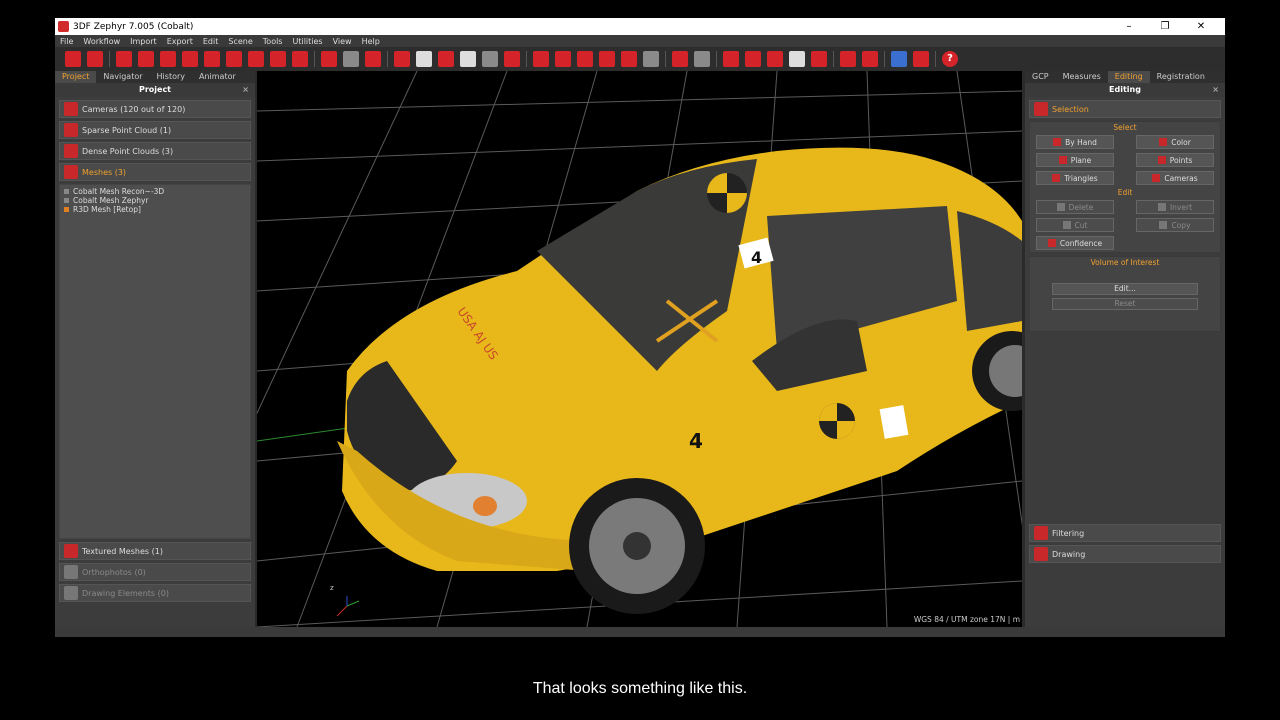 The height and width of the screenshot is (720, 1280). I want to click on angle-icon, so click(797, 59).